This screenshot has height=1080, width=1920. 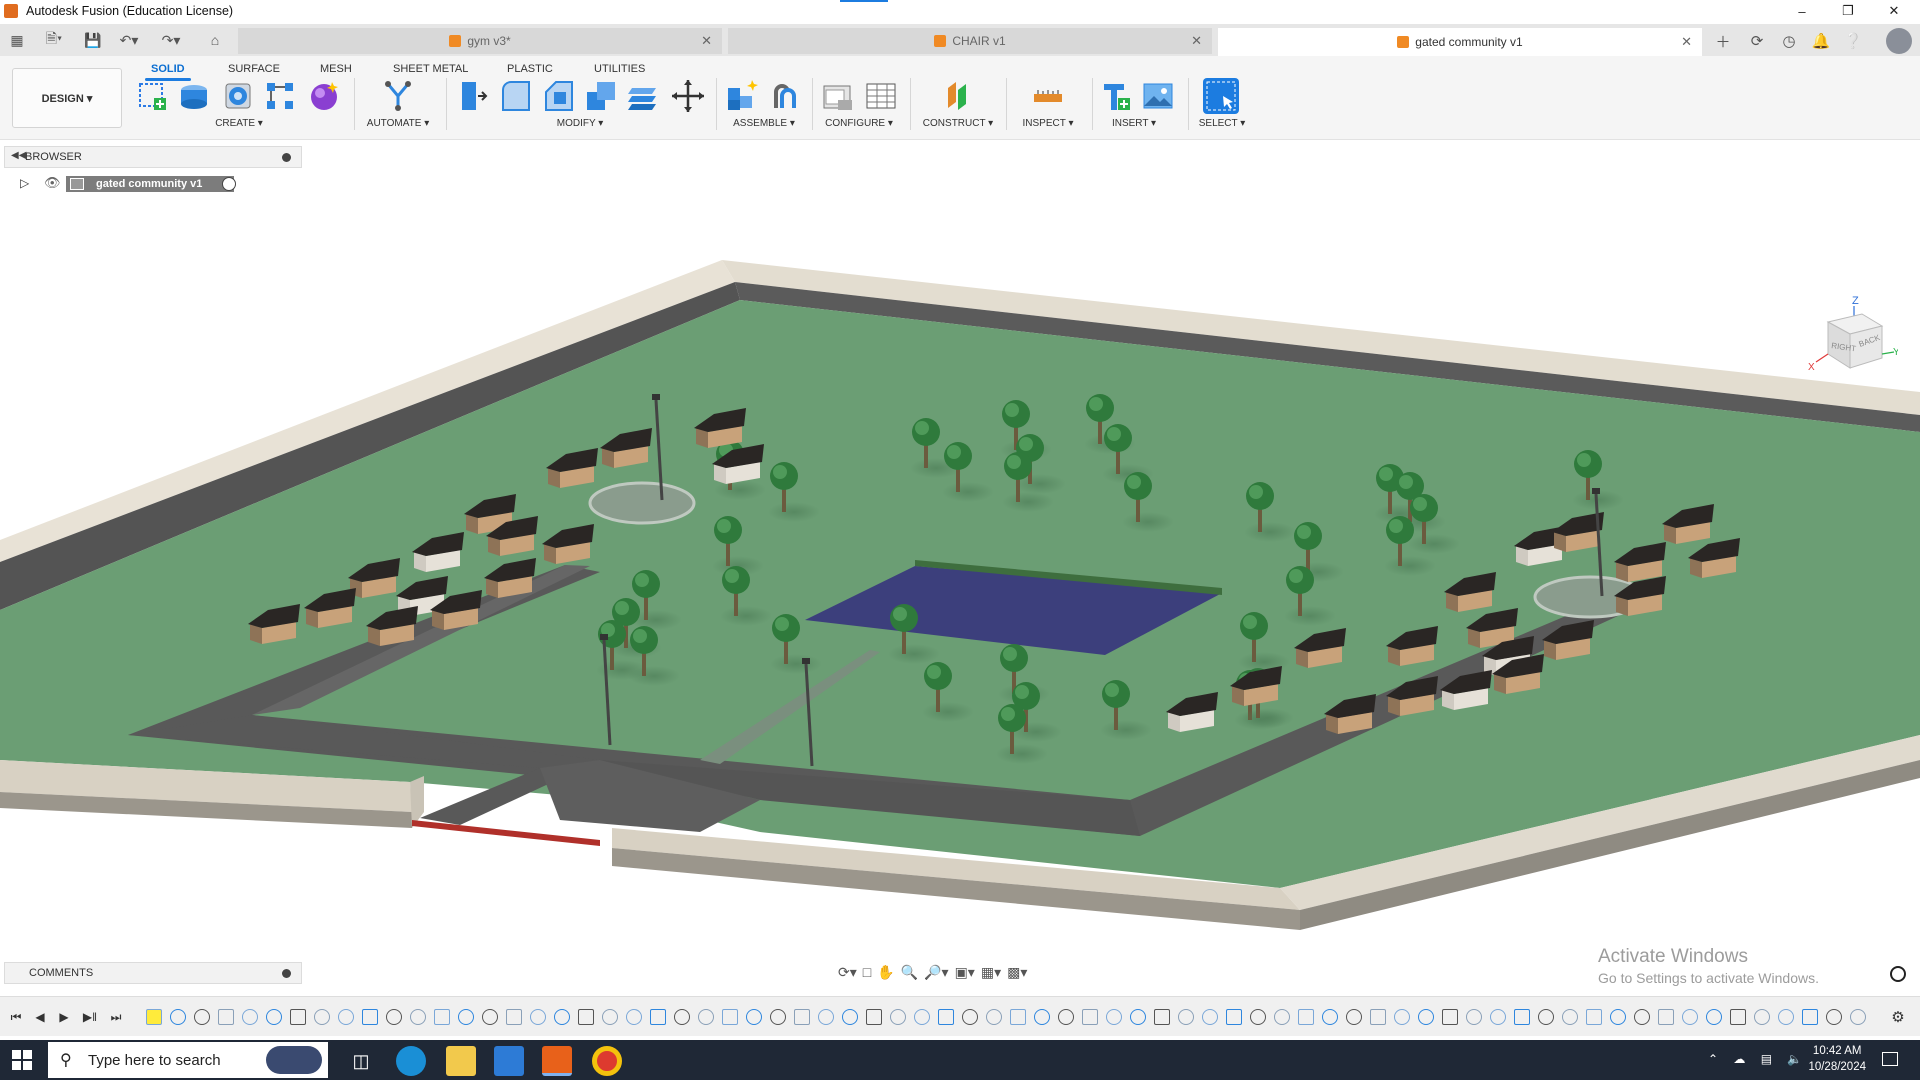 I want to click on insert-derive-icon, so click(x=1116, y=96).